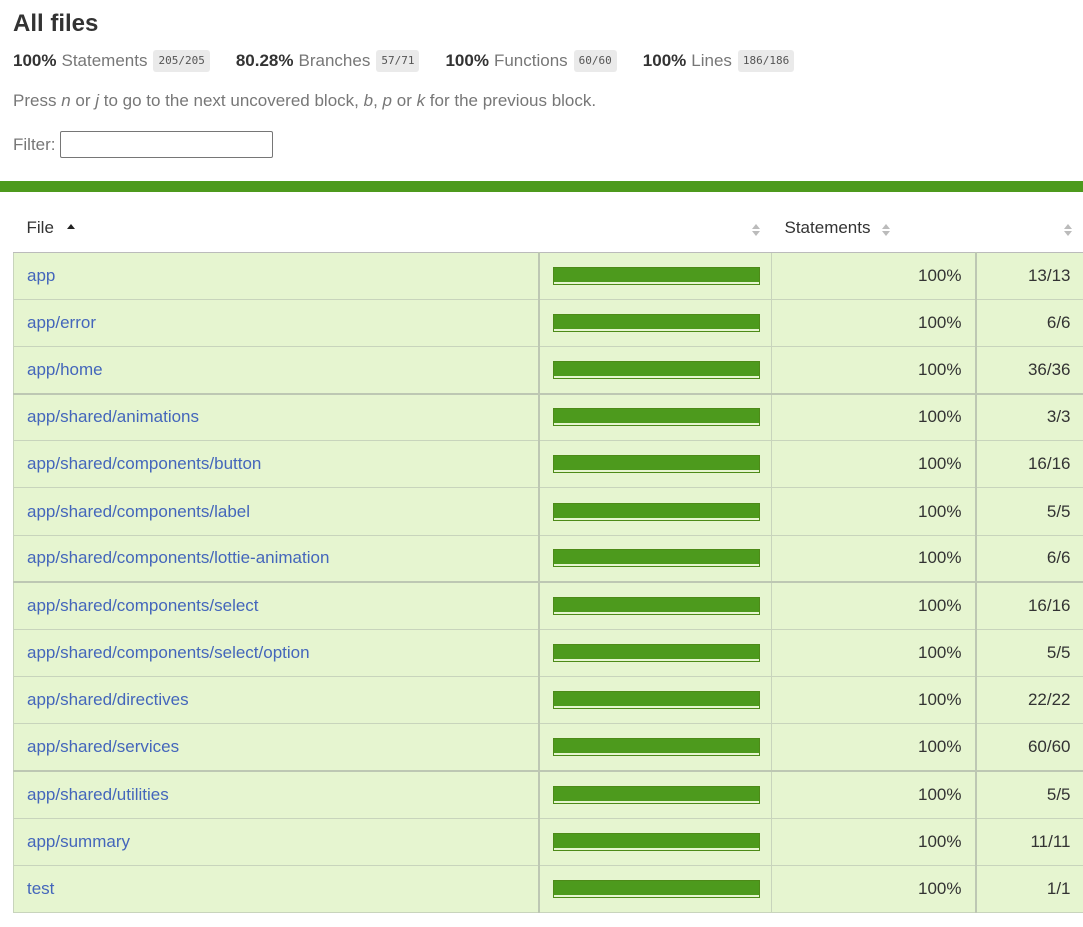 This screenshot has width=1083, height=927. What do you see at coordinates (276, 323) in the screenshot?
I see `file-cell: app/error` at bounding box center [276, 323].